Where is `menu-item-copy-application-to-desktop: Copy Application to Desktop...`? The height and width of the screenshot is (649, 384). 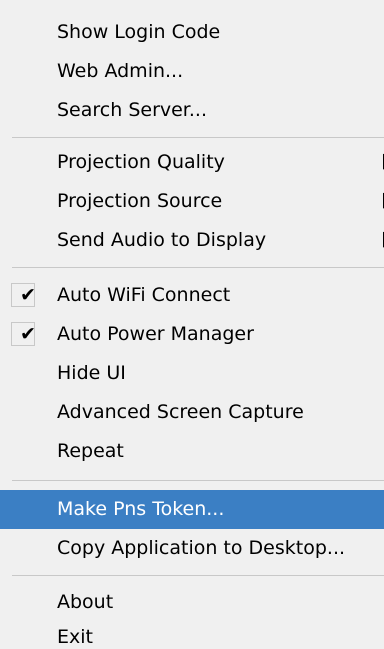
menu-item-copy-application-to-desktop: Copy Application to Desktop... is located at coordinates (192, 548).